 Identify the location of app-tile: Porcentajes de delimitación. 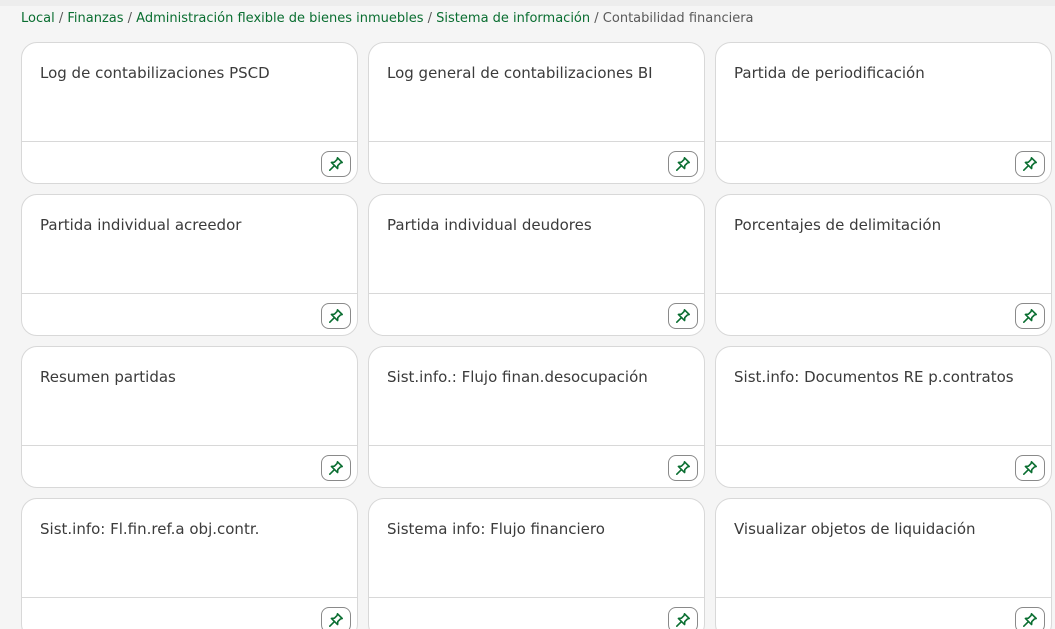
(883, 265).